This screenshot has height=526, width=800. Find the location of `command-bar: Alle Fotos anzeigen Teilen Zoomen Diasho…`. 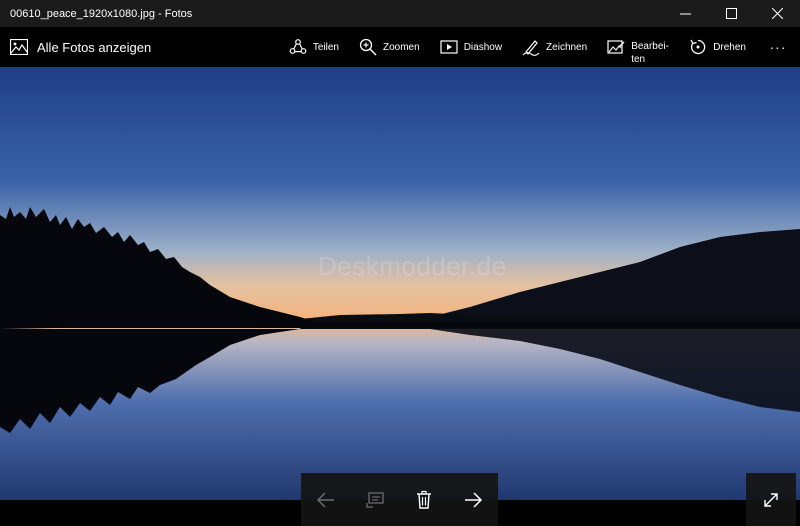

command-bar: Alle Fotos anzeigen Teilen Zoomen Diasho… is located at coordinates (400, 47).